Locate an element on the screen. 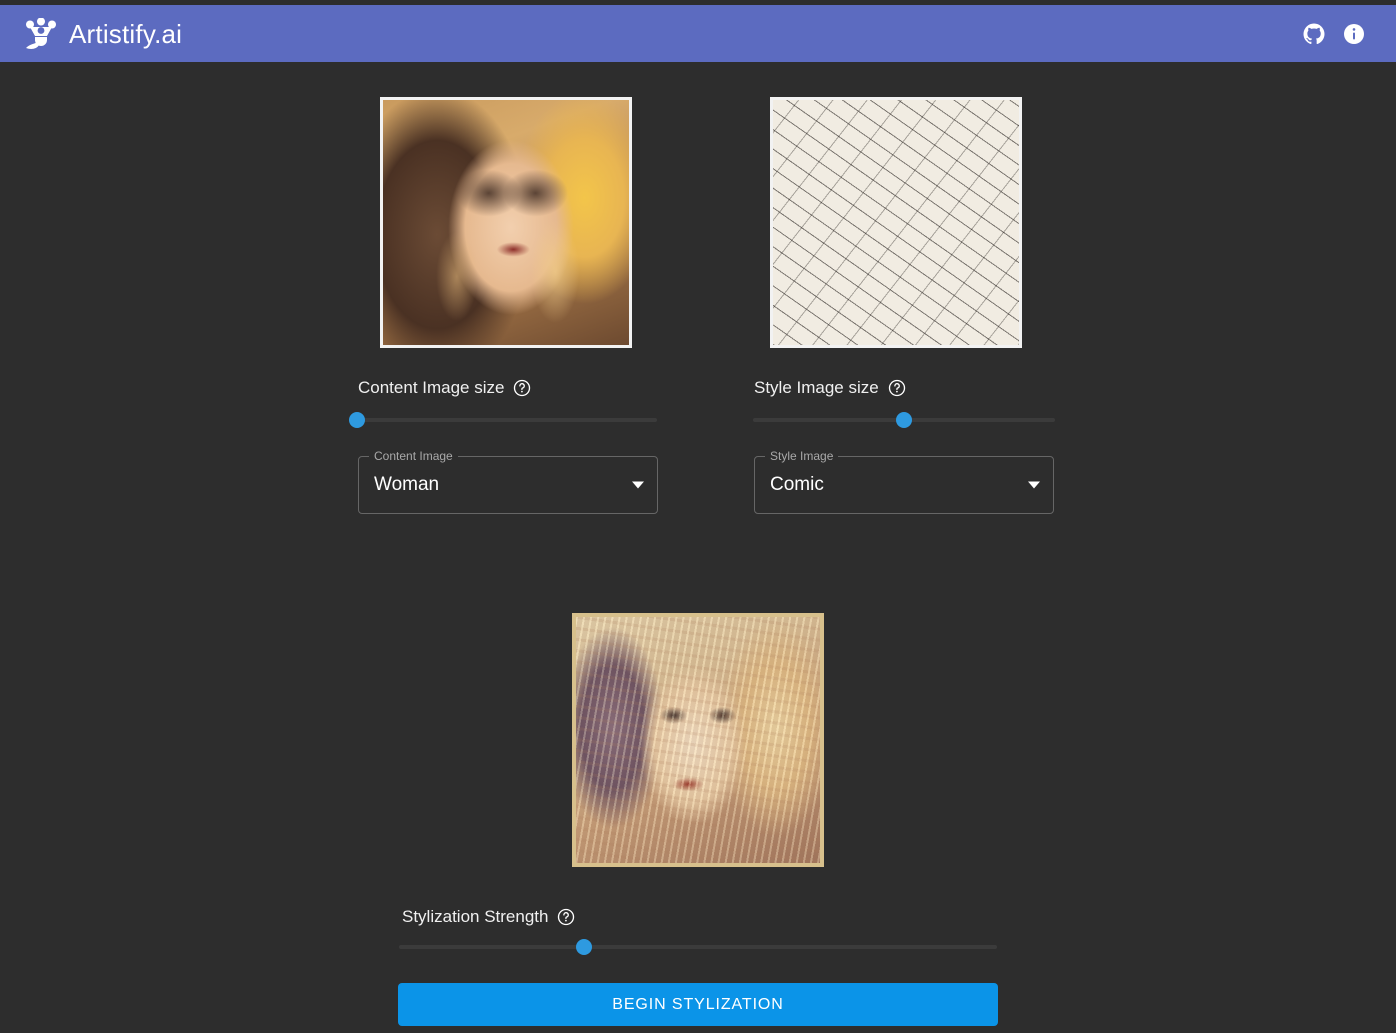 Image resolution: width=1396 pixels, height=1033 pixels. style-image-frame is located at coordinates (896, 222).